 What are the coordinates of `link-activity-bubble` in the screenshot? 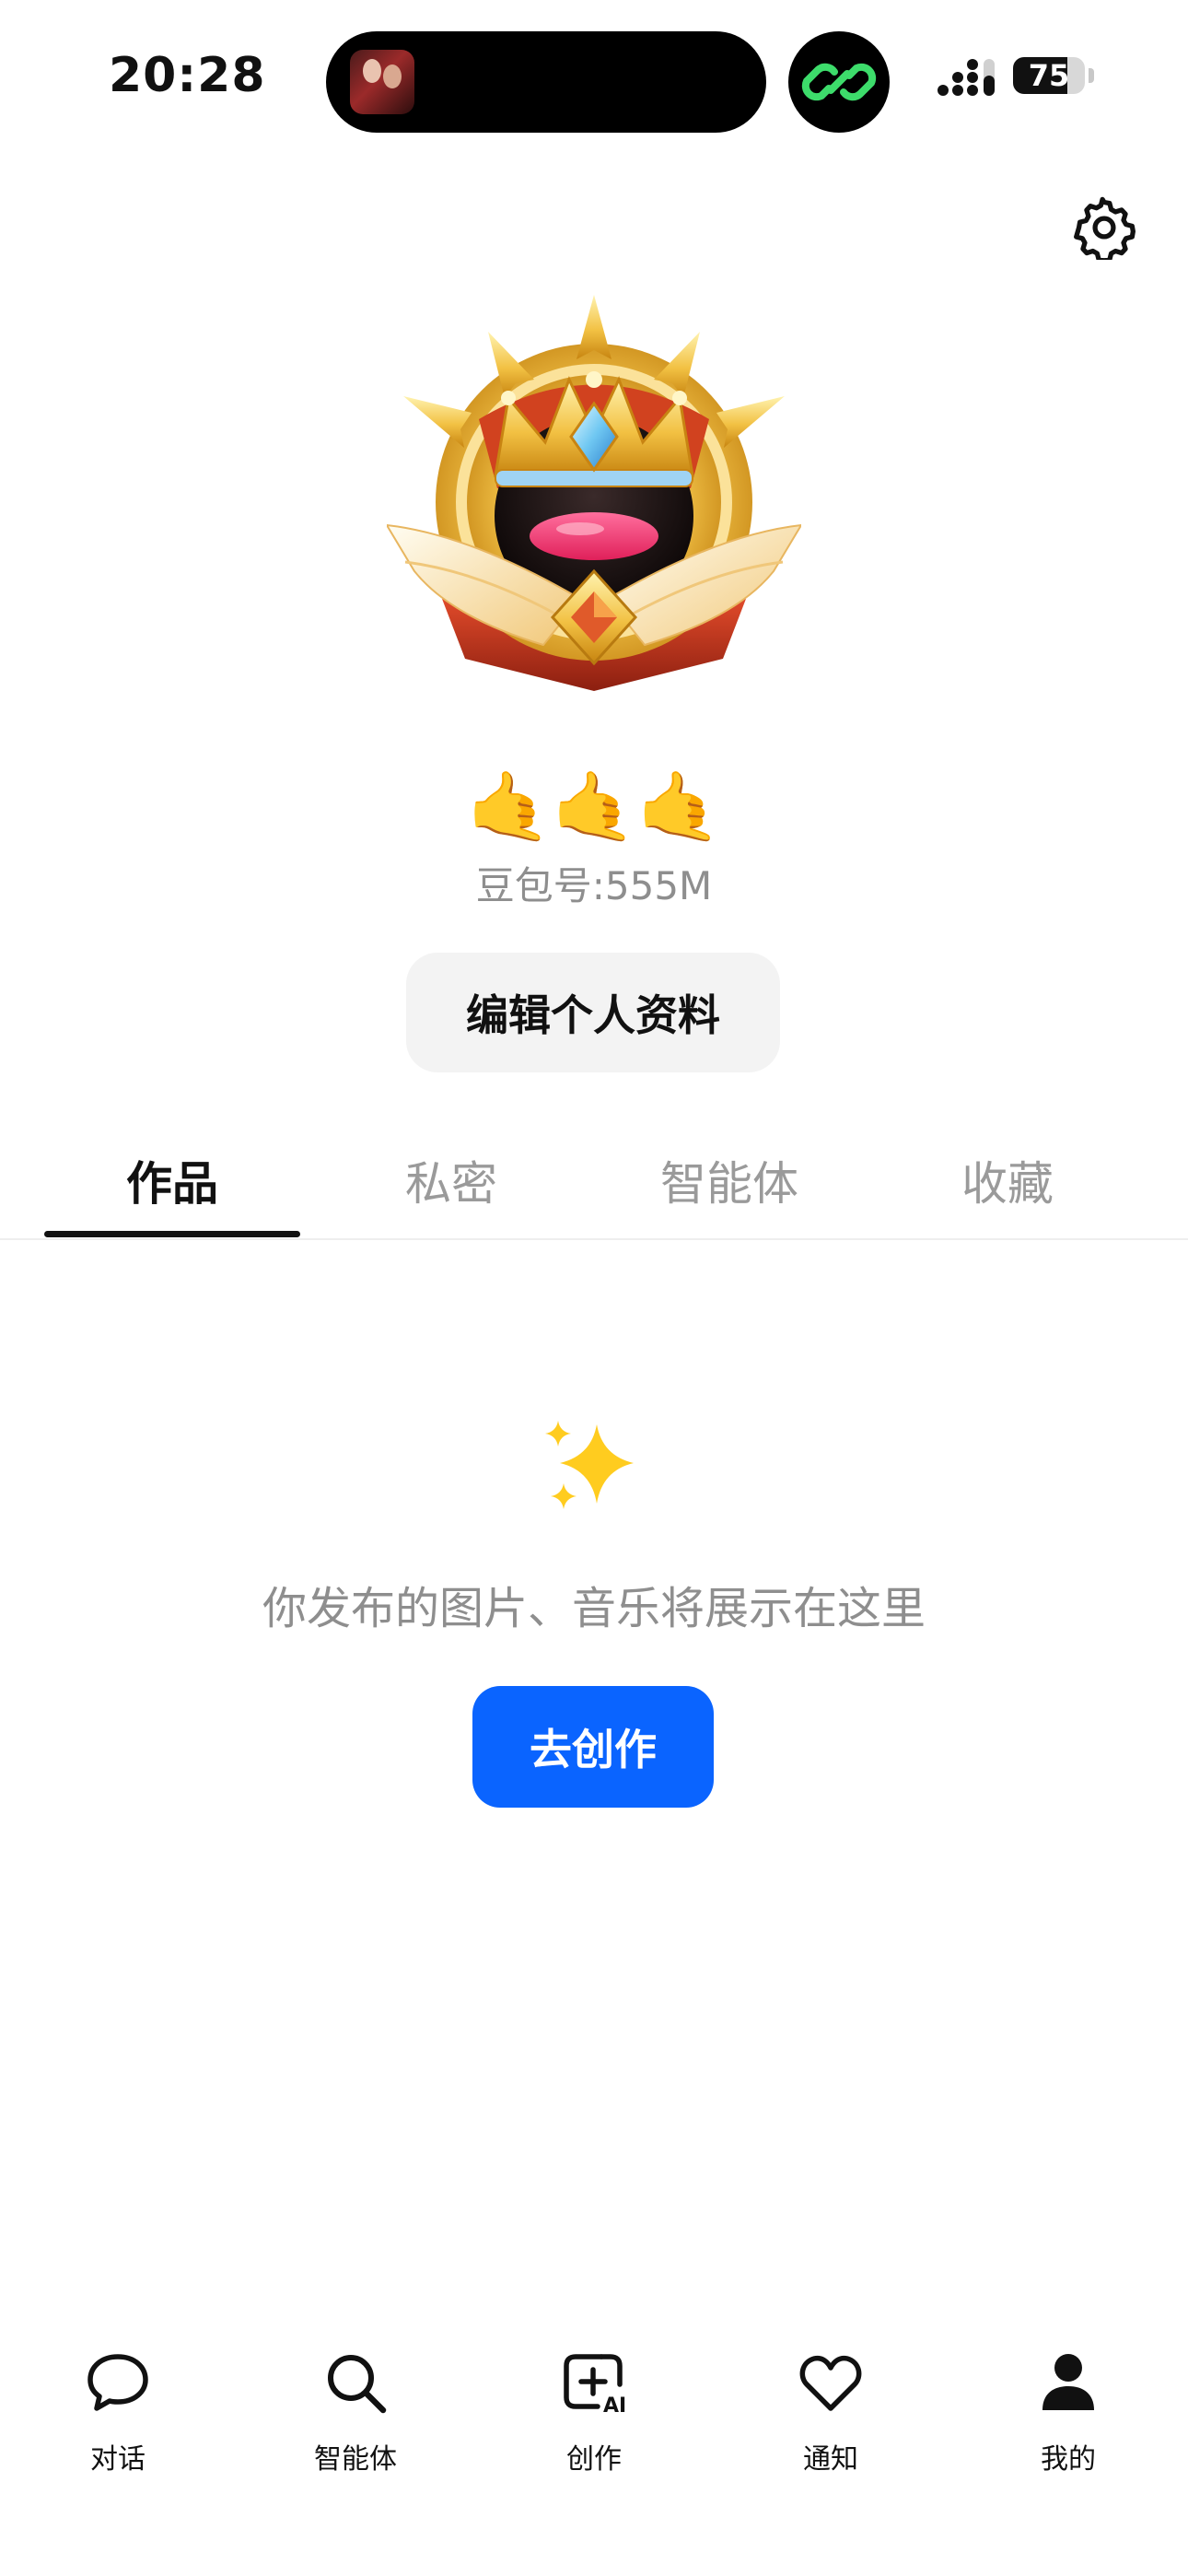 It's located at (839, 82).